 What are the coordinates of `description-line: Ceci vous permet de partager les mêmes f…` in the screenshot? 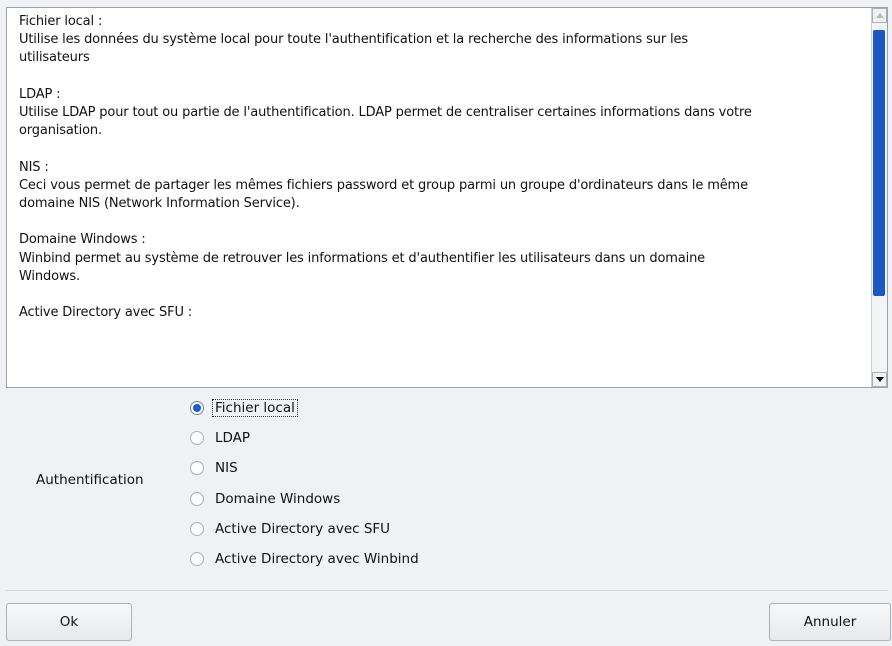 It's located at (383, 185).